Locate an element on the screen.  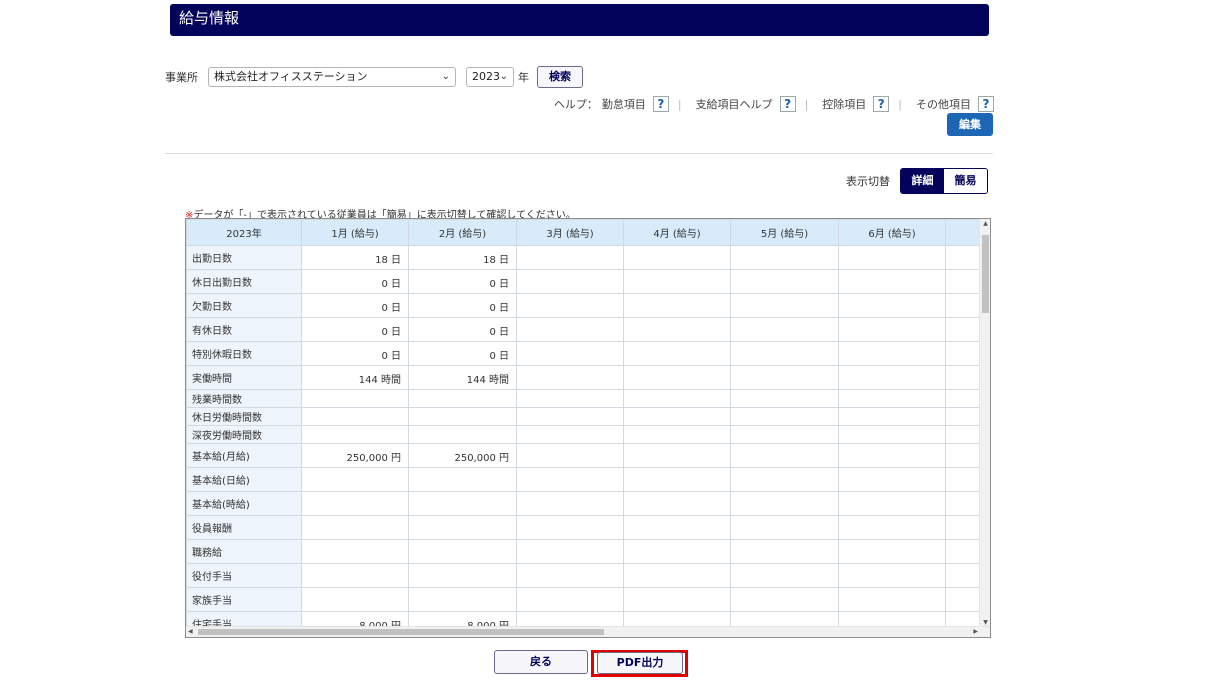
horizontal-scrollbar: ◀ ▶ is located at coordinates (588, 631).